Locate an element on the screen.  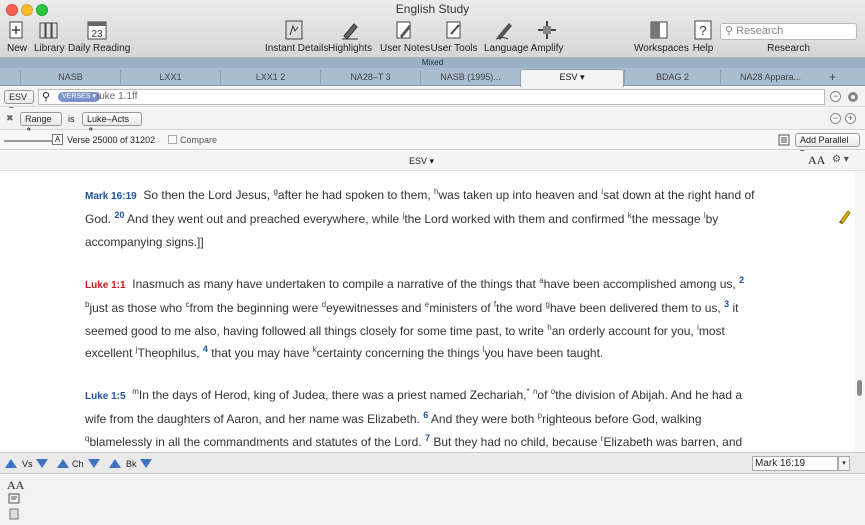
add-condition-button: + is located at coordinates (850, 118).